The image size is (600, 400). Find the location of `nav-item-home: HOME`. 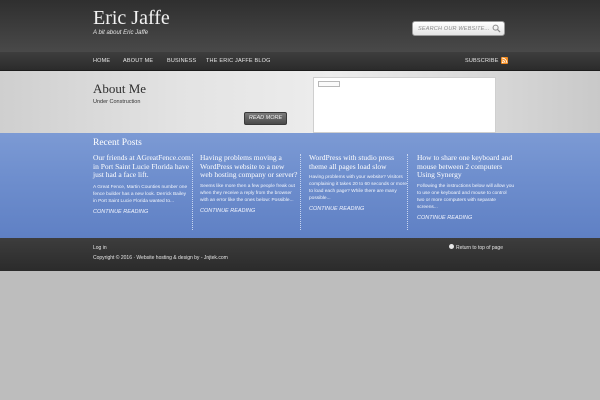

nav-item-home: HOME is located at coordinates (101, 61).